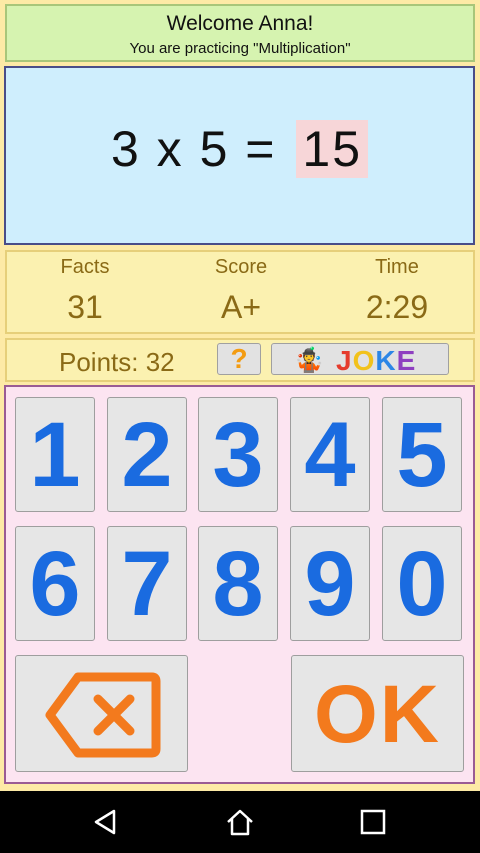 The image size is (480, 853). I want to click on digit-5-button: 5, so click(422, 454).